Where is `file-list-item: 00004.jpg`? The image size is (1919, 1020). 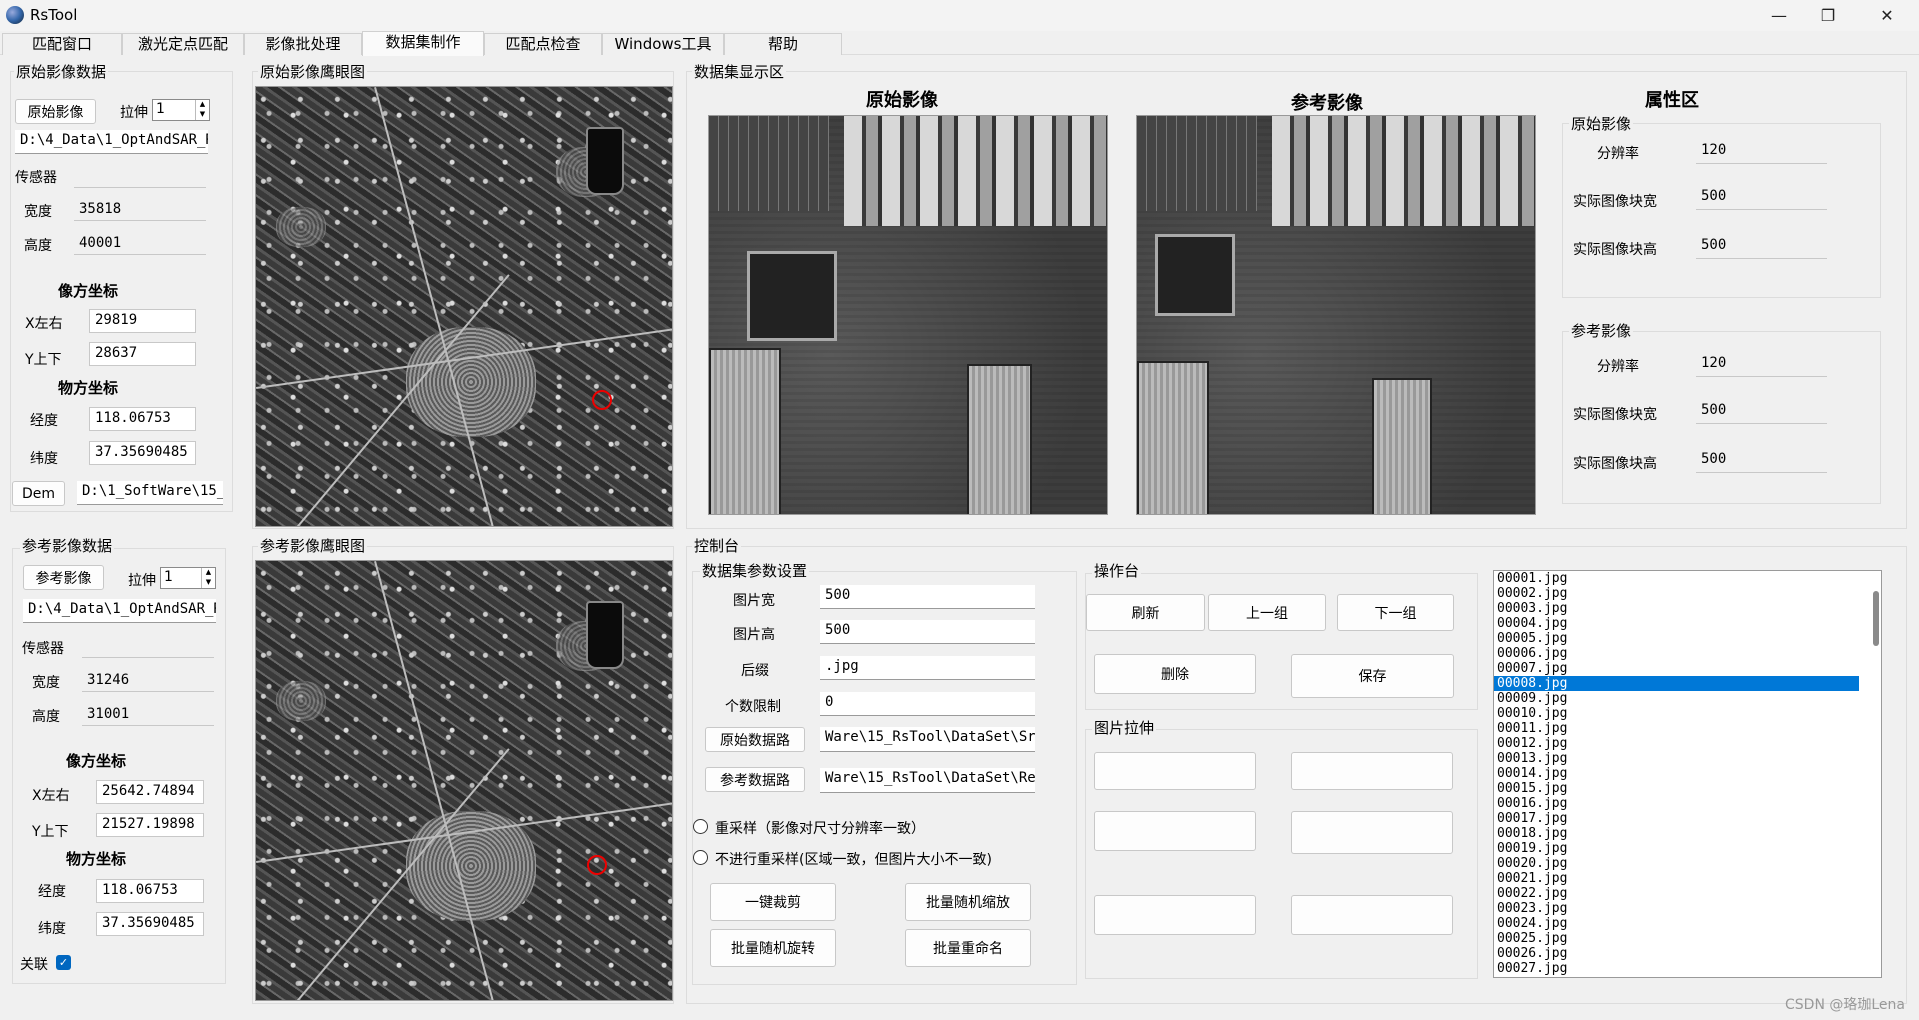
file-list-item: 00004.jpg is located at coordinates (1676, 623).